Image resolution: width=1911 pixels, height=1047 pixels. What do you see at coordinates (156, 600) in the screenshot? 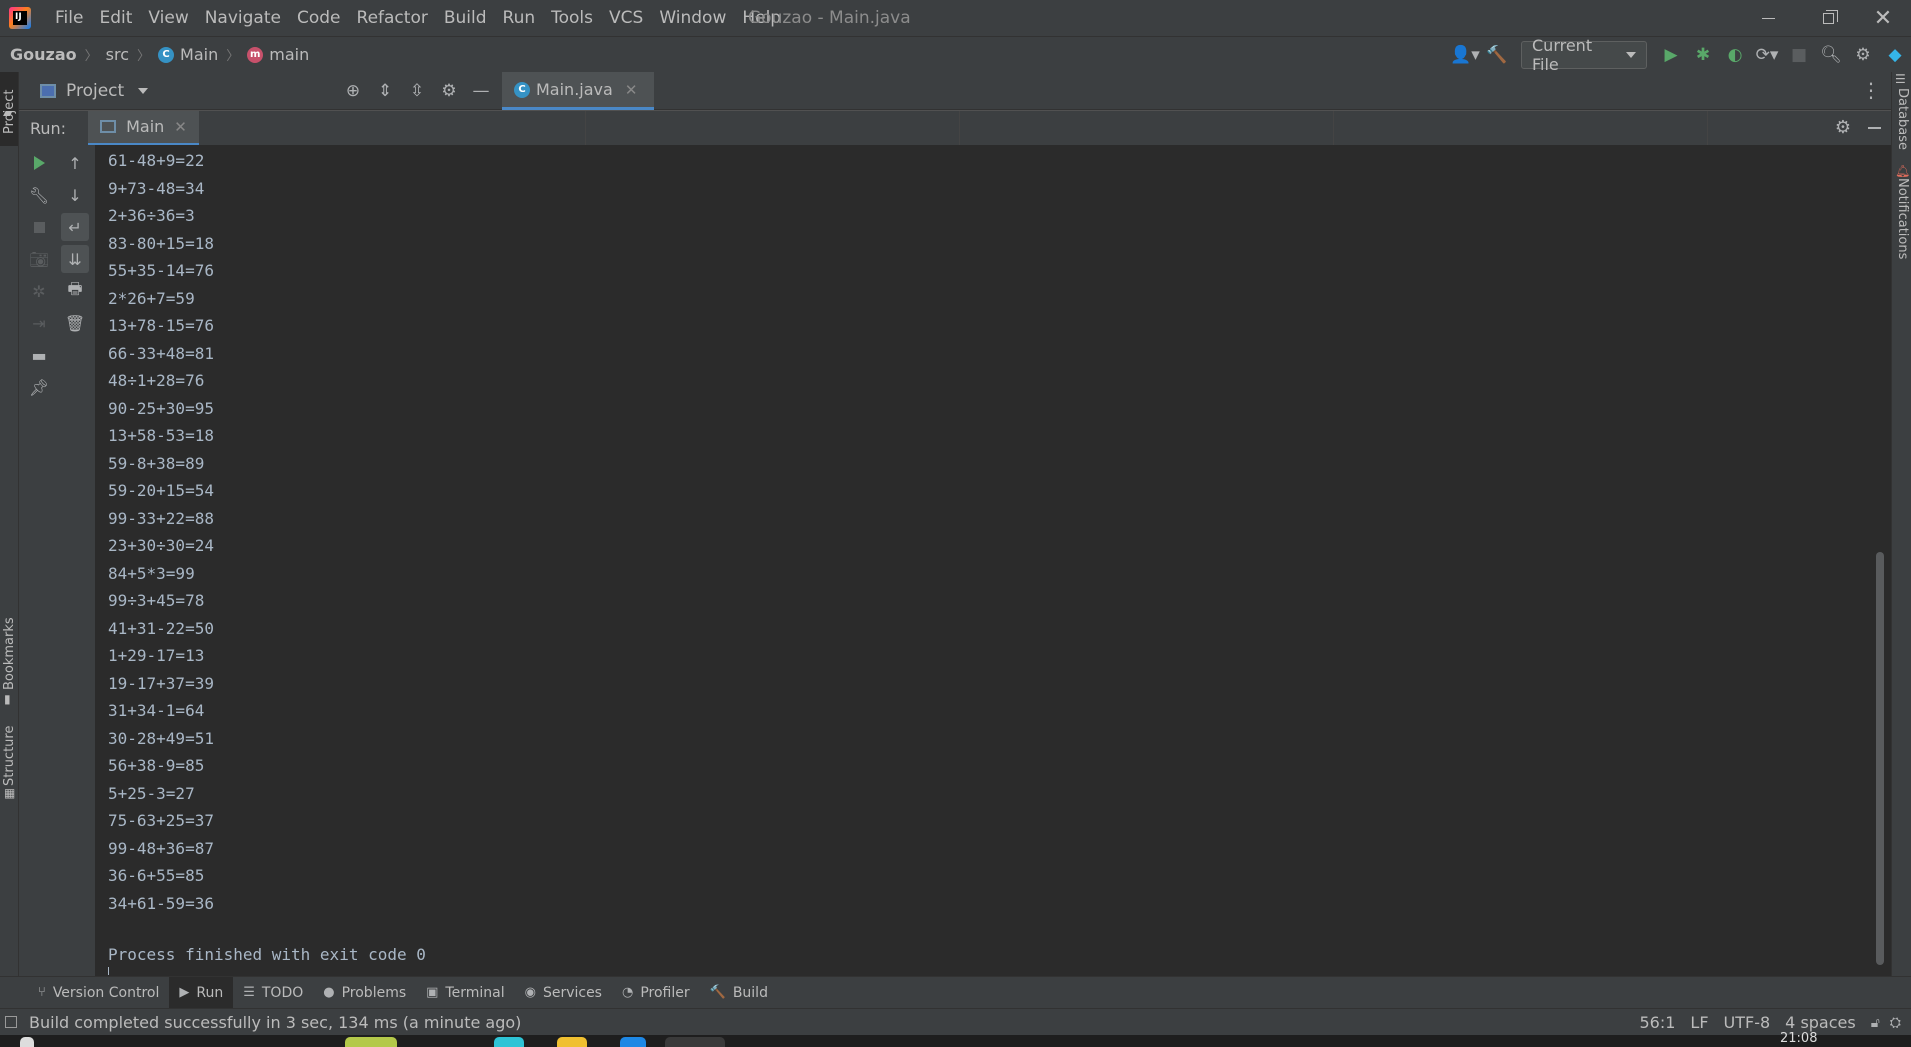
I see `console-line: 99÷3+45=78` at bounding box center [156, 600].